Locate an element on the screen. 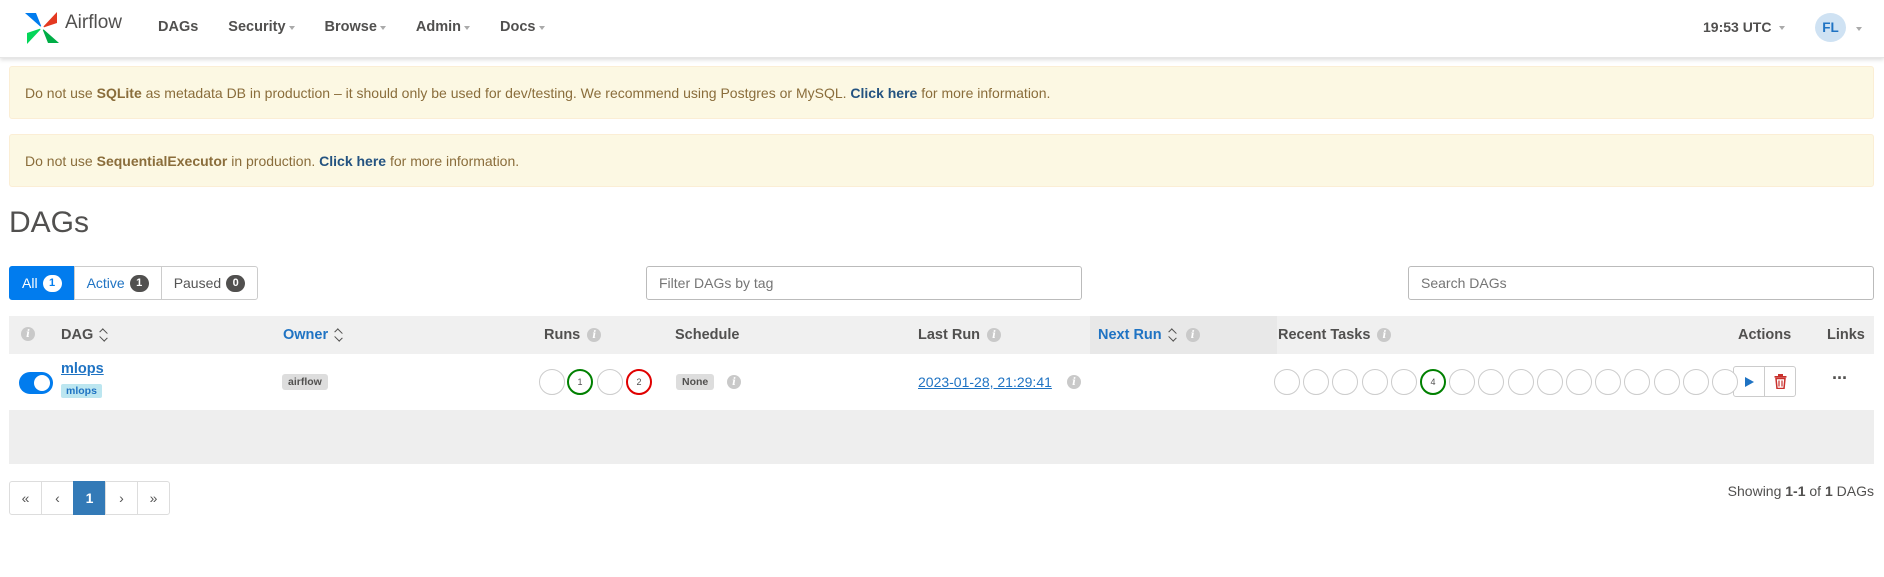 This screenshot has height=577, width=1884. page-first-button: « is located at coordinates (25, 498).